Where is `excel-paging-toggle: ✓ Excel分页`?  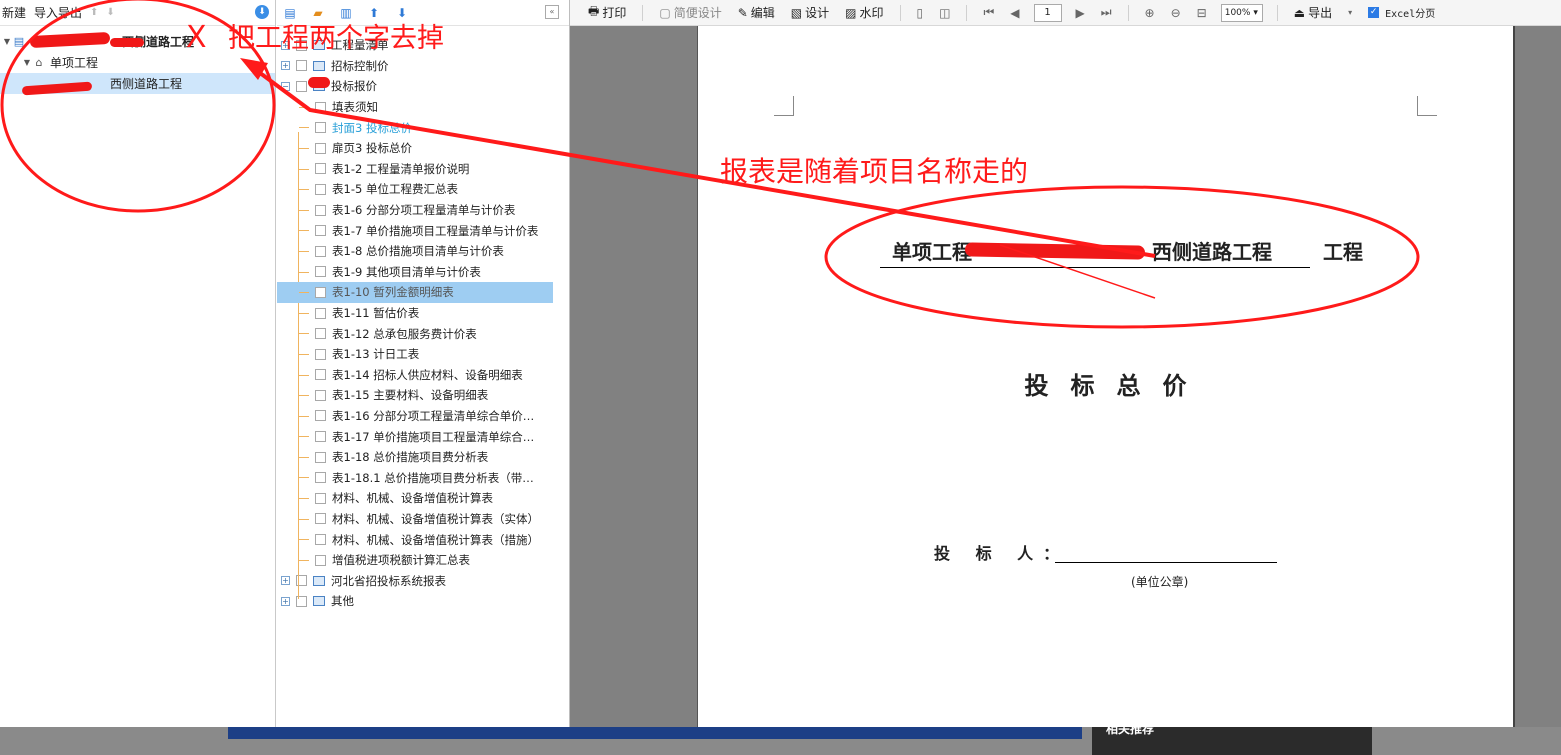
excel-paging-toggle: ✓ Excel分页 is located at coordinates (1401, 12).